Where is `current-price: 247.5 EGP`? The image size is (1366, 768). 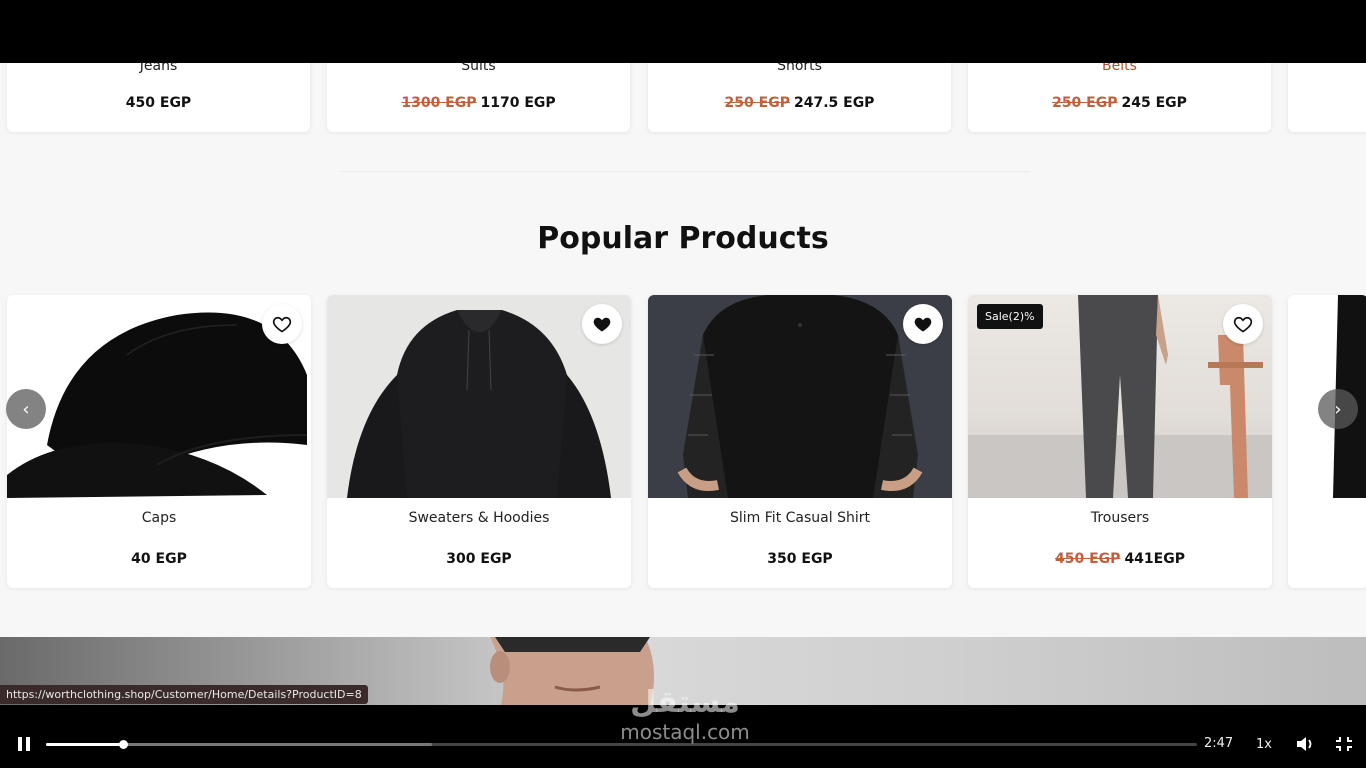
current-price: 247.5 EGP is located at coordinates (834, 103).